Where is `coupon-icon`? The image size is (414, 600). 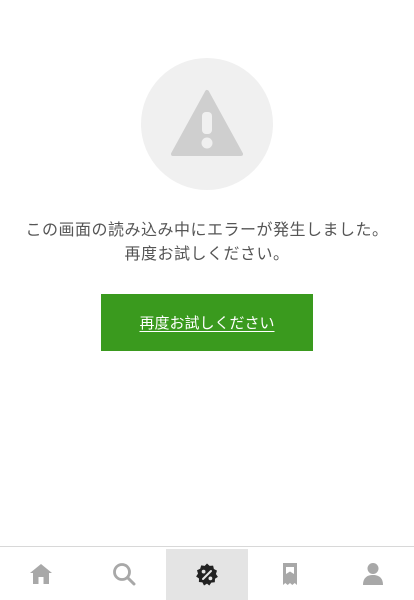 coupon-icon is located at coordinates (207, 574).